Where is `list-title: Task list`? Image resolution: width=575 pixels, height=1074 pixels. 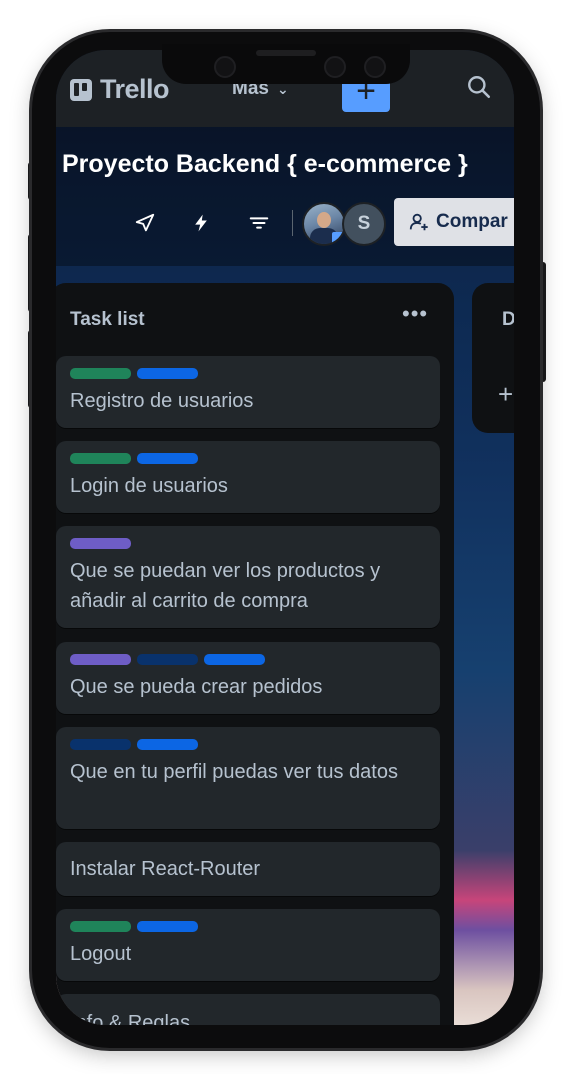
list-title: Task list is located at coordinates (107, 320).